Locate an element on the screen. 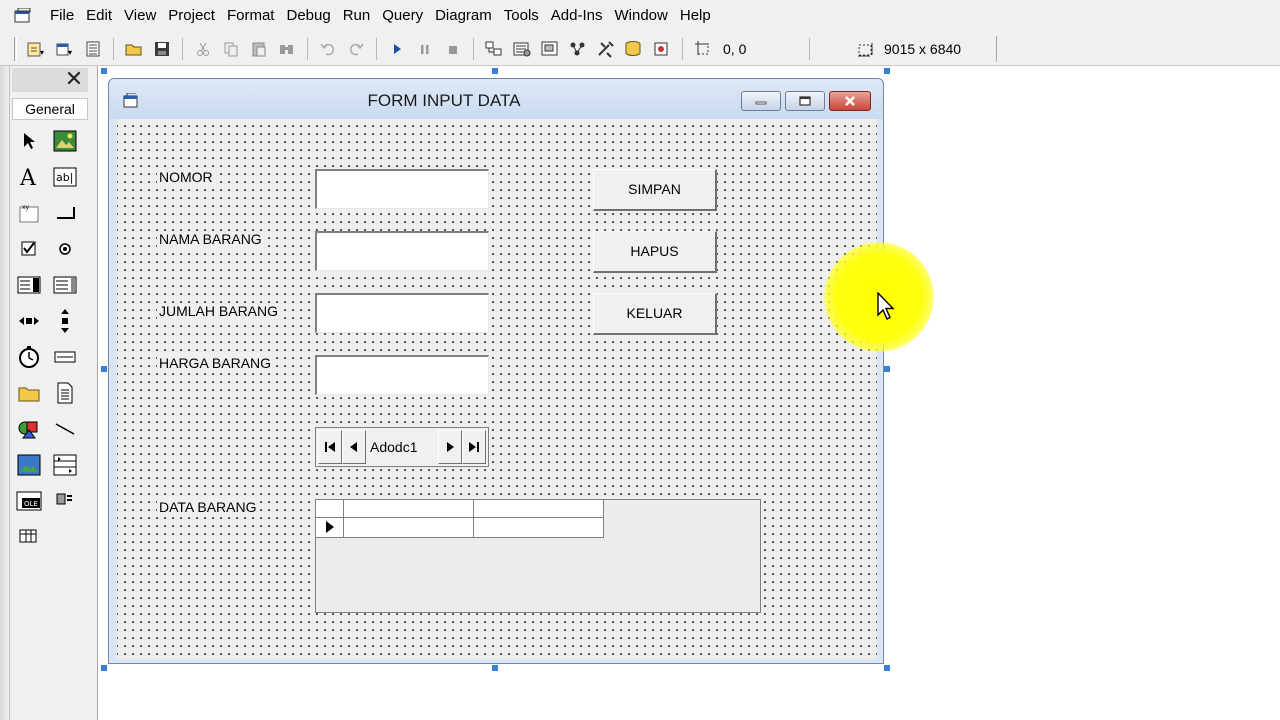  add-project-icon: ▾ is located at coordinates (37, 49).